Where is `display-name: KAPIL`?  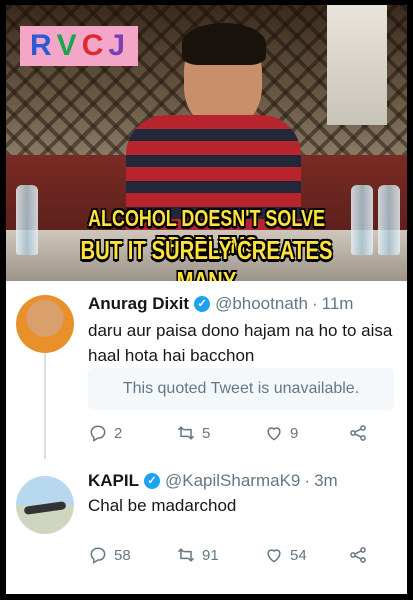 display-name: KAPIL is located at coordinates (113, 481).